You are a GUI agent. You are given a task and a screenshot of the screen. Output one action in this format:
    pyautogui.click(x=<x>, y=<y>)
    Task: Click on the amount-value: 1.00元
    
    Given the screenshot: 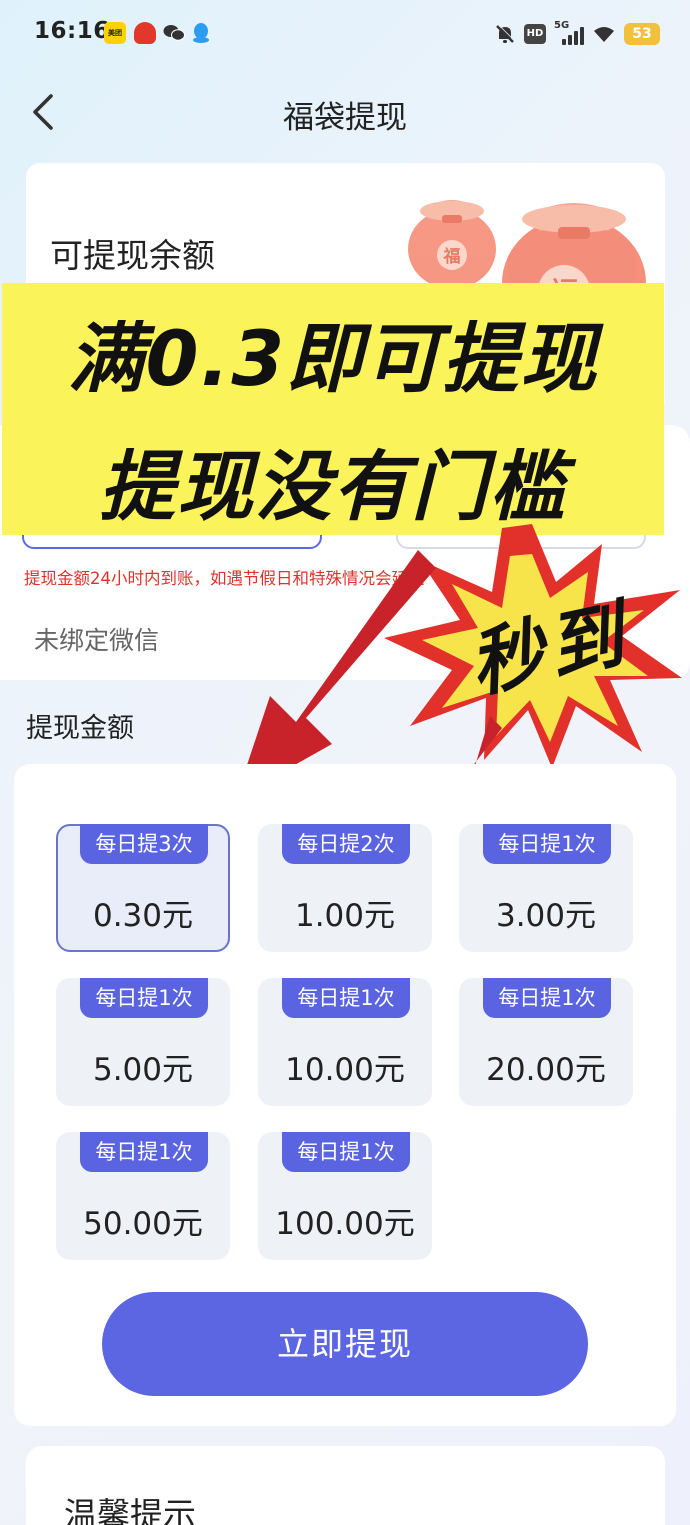 What is the action you would take?
    pyautogui.click(x=345, y=916)
    